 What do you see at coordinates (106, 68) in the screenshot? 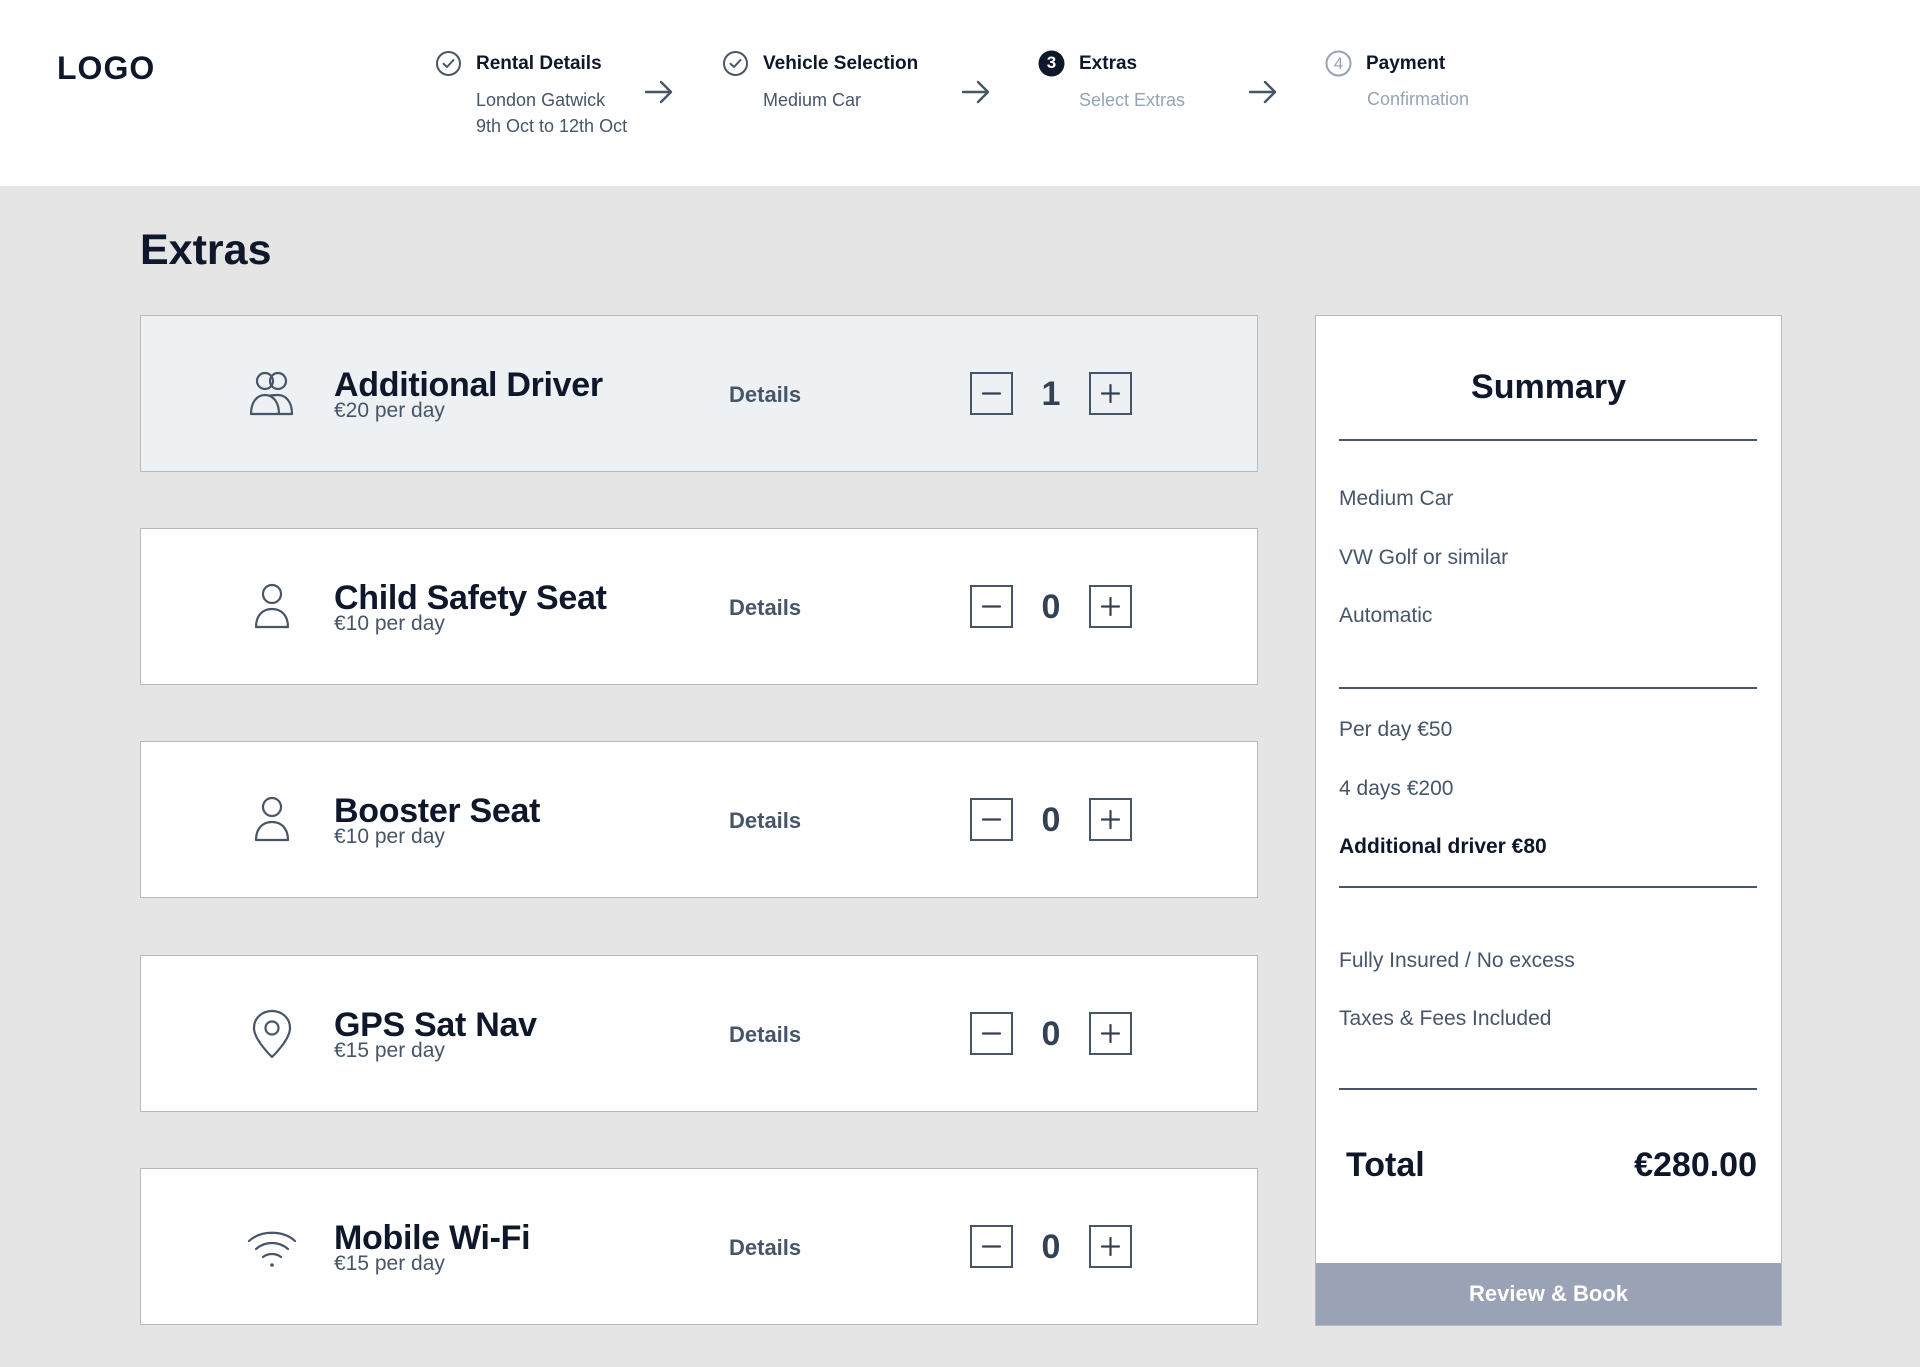
I see `logo: LOGO` at bounding box center [106, 68].